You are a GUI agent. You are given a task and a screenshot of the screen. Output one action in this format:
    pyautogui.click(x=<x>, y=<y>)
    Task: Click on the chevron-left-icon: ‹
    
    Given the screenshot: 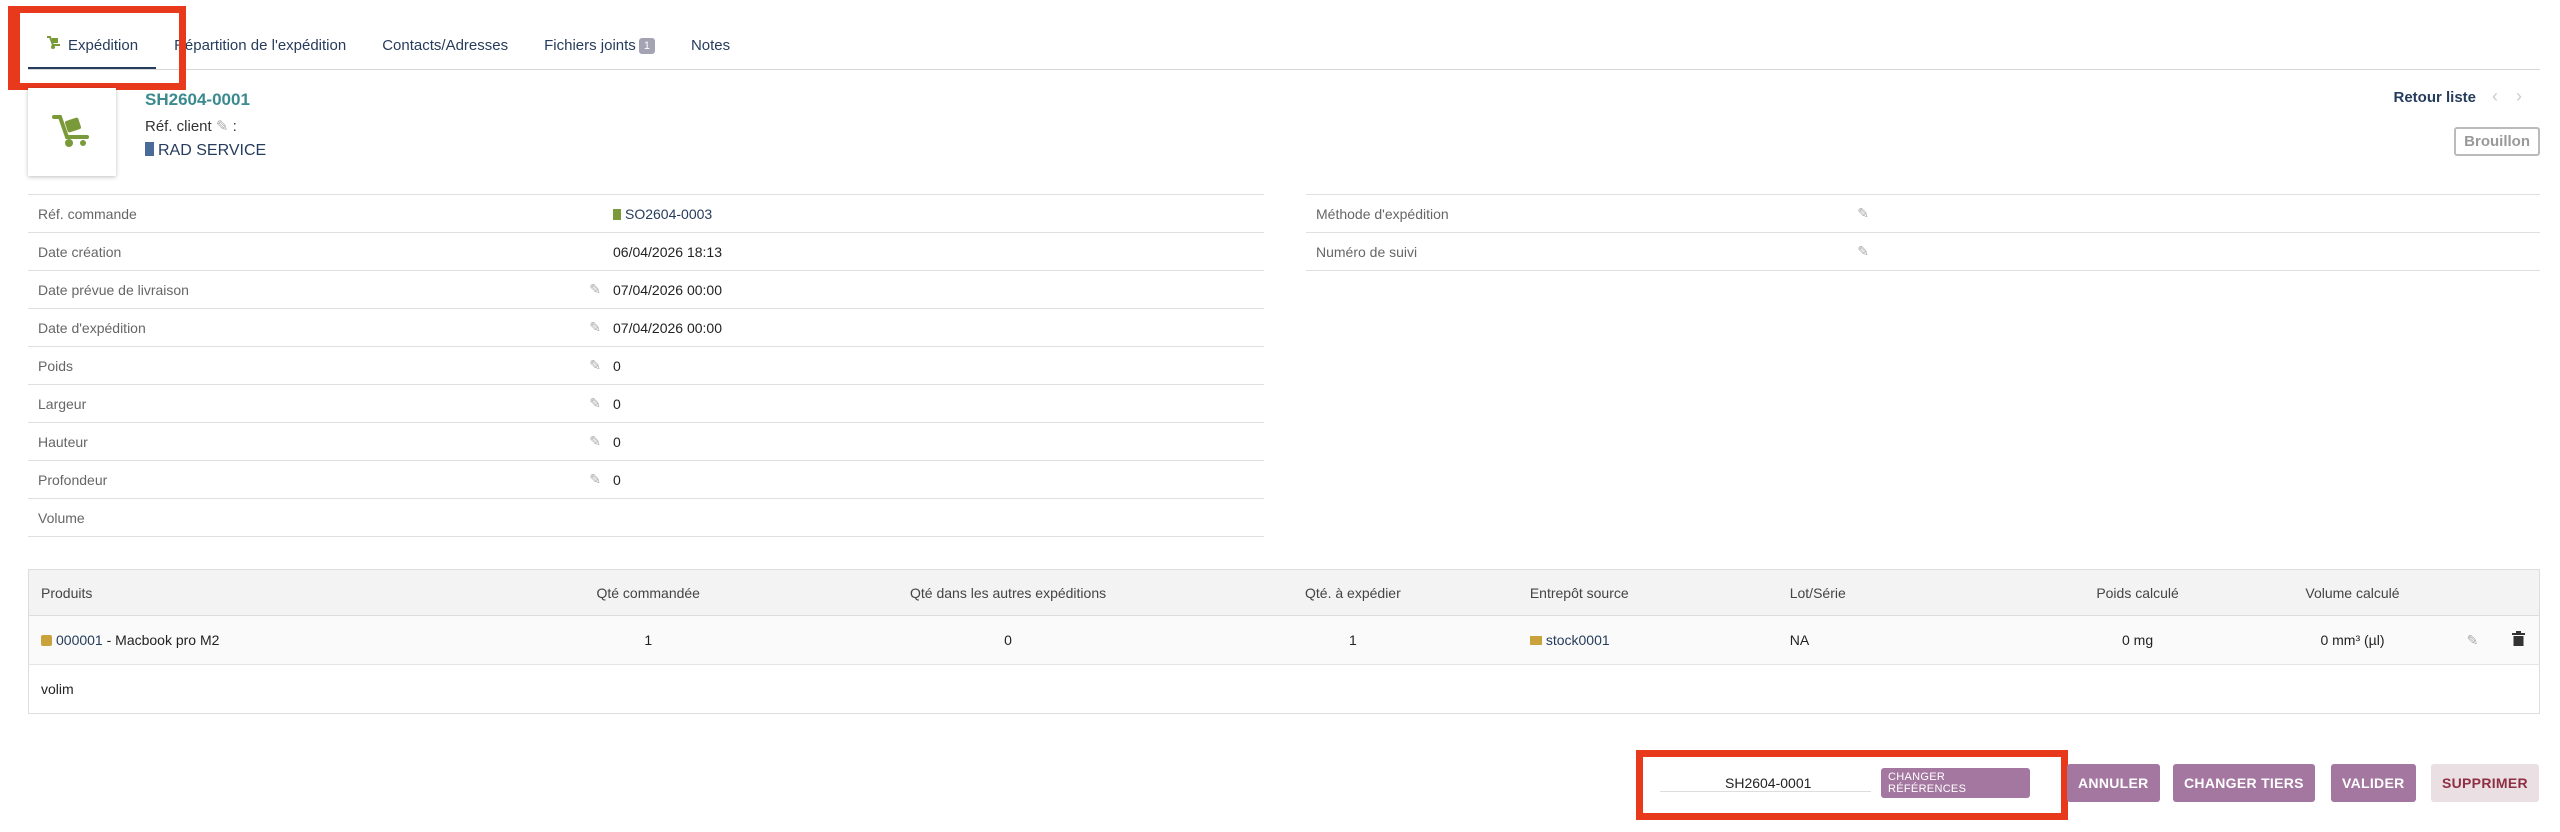 What is the action you would take?
    pyautogui.click(x=2504, y=96)
    